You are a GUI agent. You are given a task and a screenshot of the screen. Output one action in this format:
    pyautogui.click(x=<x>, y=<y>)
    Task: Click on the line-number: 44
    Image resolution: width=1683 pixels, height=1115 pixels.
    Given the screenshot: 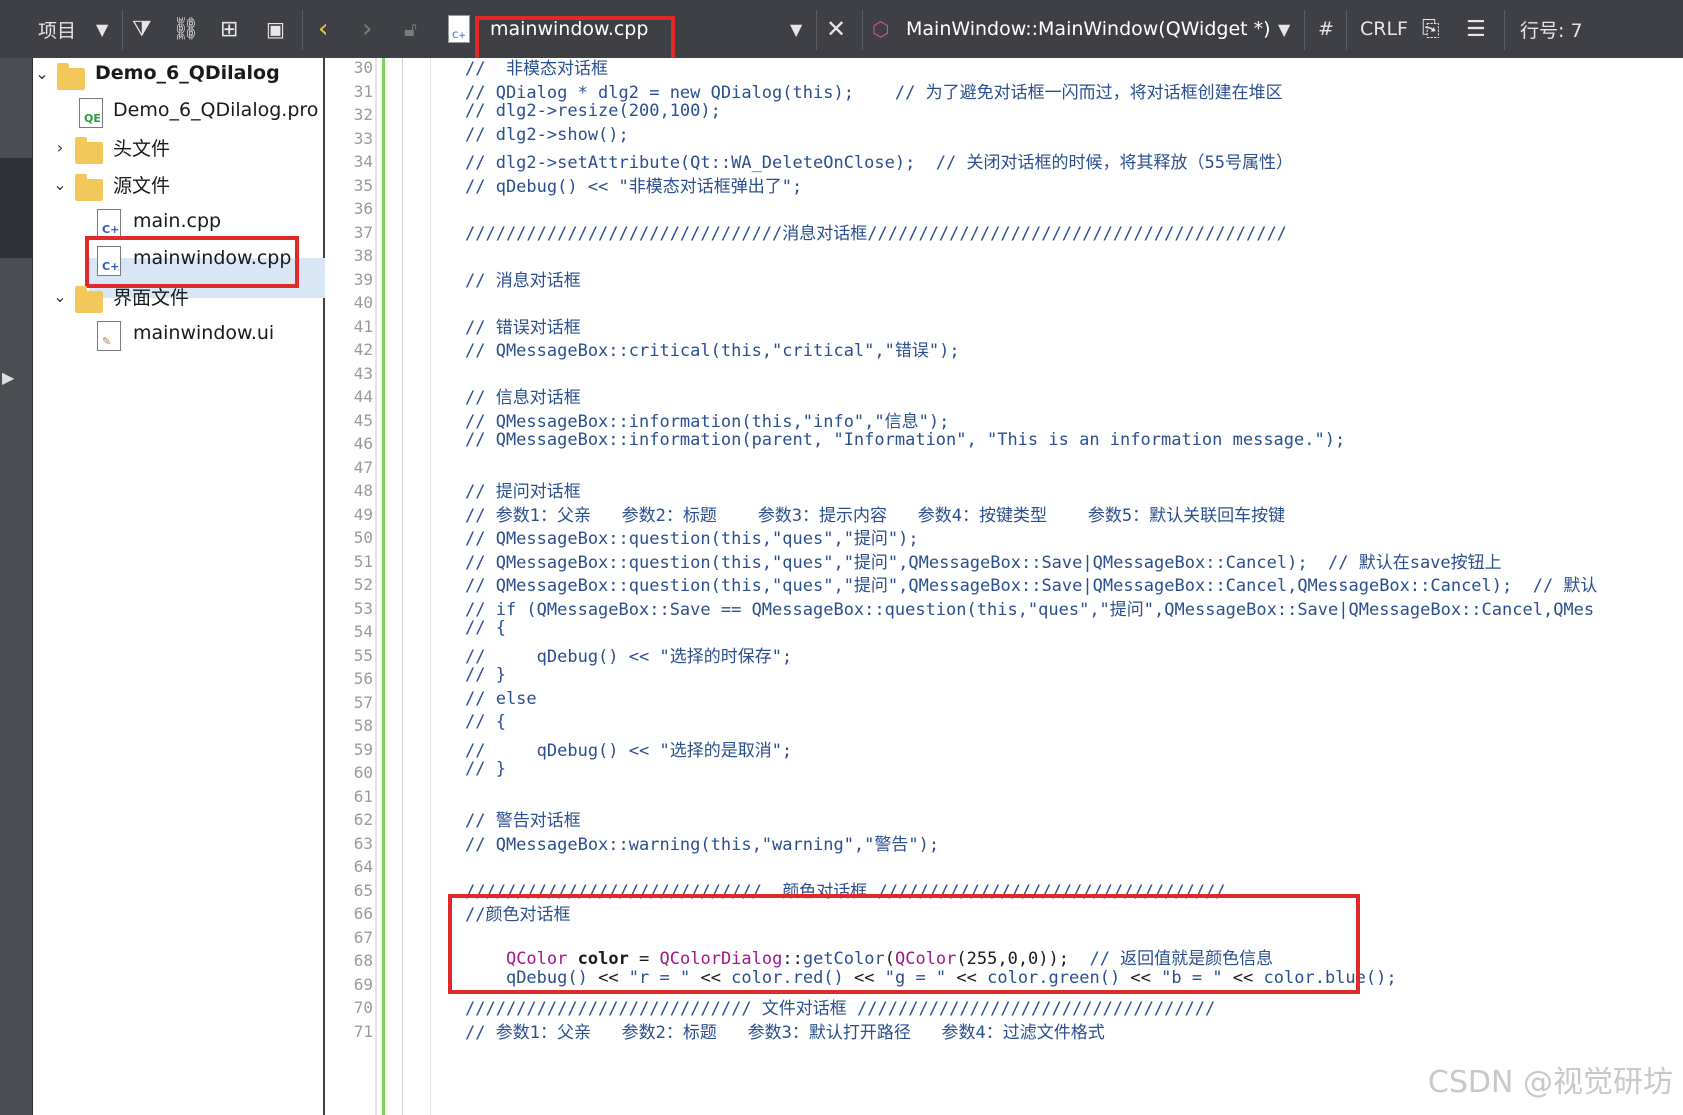 What is the action you would take?
    pyautogui.click(x=363, y=396)
    